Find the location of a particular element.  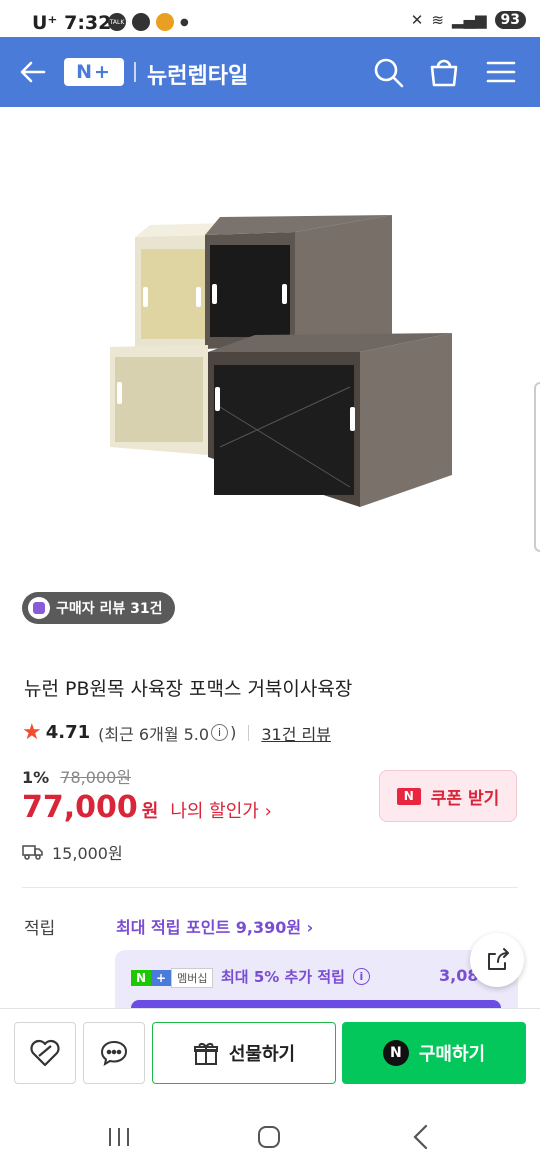

membership-info-icon: i is located at coordinates (361, 976).